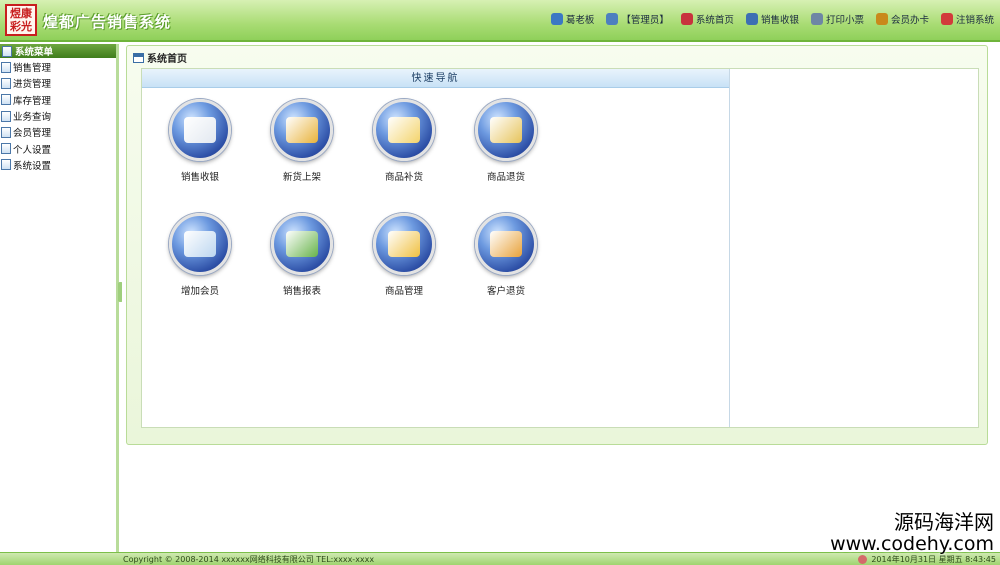 This screenshot has height=565, width=1000. What do you see at coordinates (714, 20) in the screenshot?
I see `top-nav-label: 系统首页` at bounding box center [714, 20].